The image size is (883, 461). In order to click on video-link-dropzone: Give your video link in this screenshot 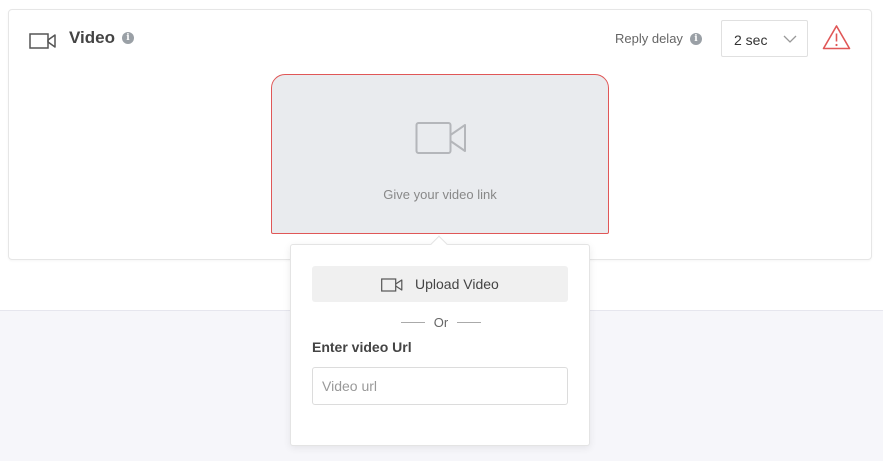, I will do `click(440, 154)`.